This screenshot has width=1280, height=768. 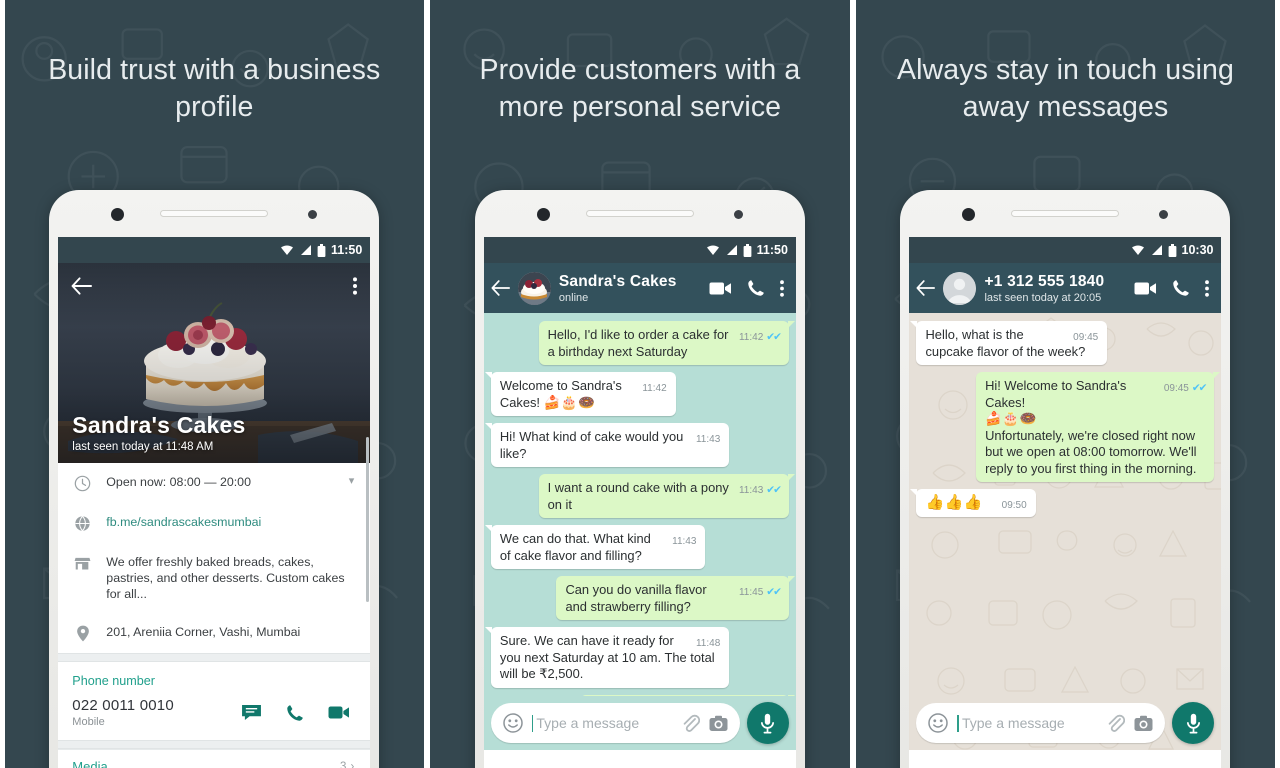 What do you see at coordinates (1043, 297) in the screenshot?
I see `chat-contact-status: last seen today at 20:05` at bounding box center [1043, 297].